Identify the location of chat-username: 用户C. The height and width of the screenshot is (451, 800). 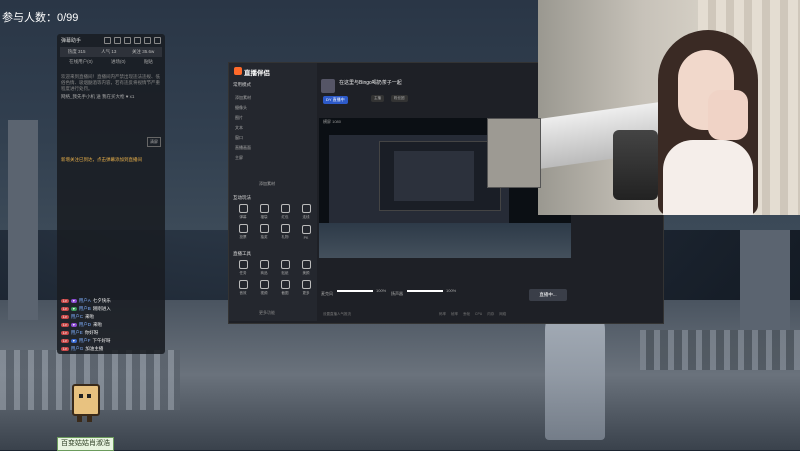
(76, 316).